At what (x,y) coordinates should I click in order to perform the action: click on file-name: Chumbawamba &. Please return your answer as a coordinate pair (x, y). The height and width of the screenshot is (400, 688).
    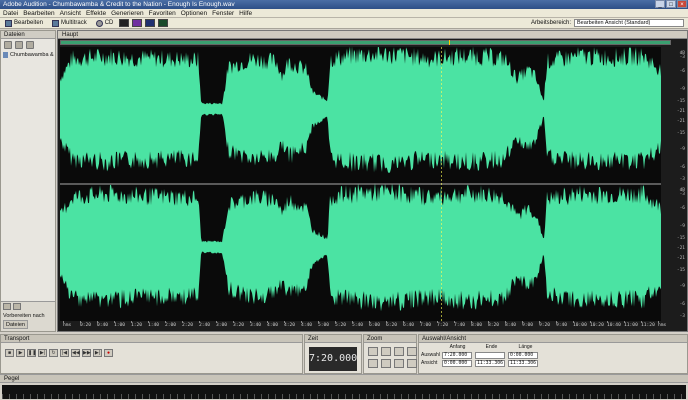
    Looking at the image, I should click on (32, 55).